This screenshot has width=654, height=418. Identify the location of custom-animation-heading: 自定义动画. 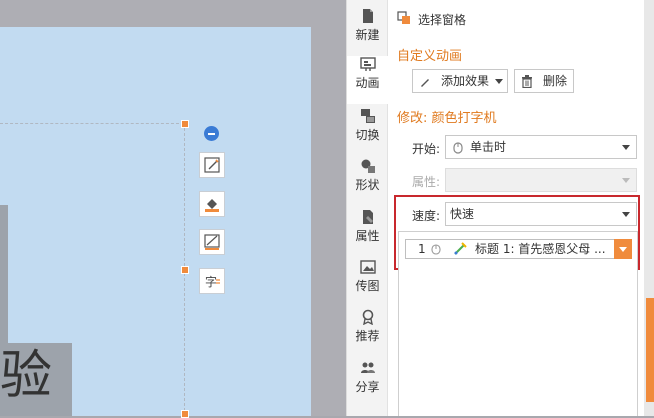
(430, 56).